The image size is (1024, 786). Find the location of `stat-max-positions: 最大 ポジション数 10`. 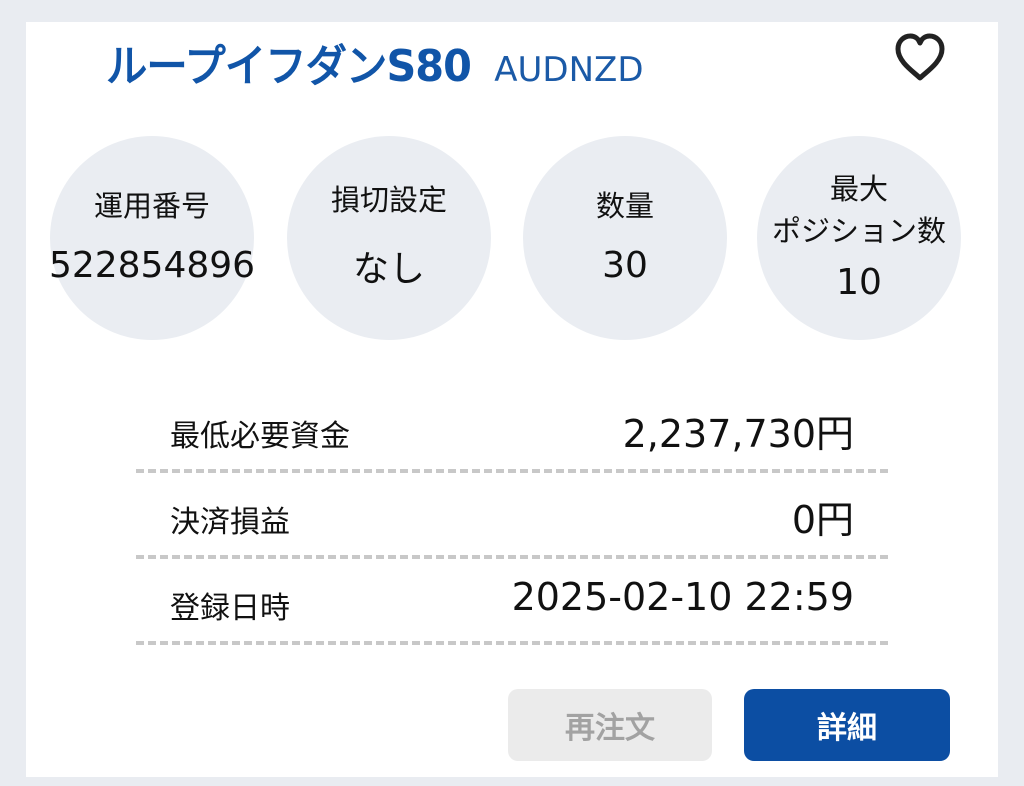

stat-max-positions: 最大 ポジション数 10 is located at coordinates (859, 238).